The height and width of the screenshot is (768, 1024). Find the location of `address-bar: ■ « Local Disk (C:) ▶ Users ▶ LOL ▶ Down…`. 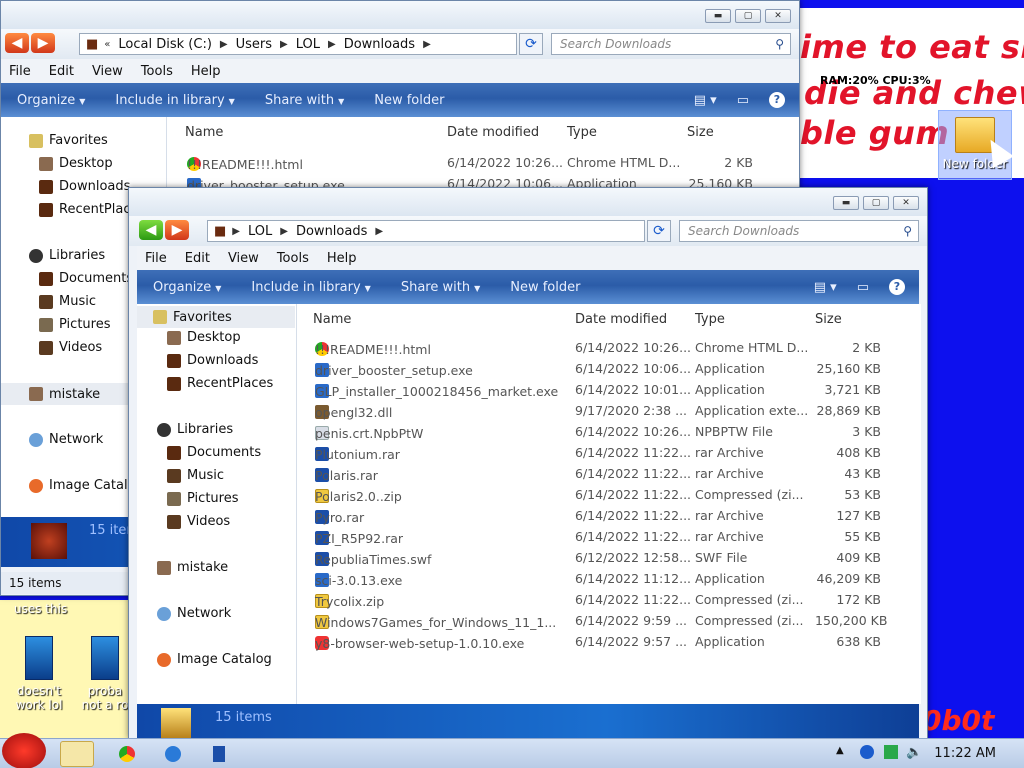

address-bar: ■ « Local Disk (C:) ▶ Users ▶ LOL ▶ Down… is located at coordinates (298, 44).